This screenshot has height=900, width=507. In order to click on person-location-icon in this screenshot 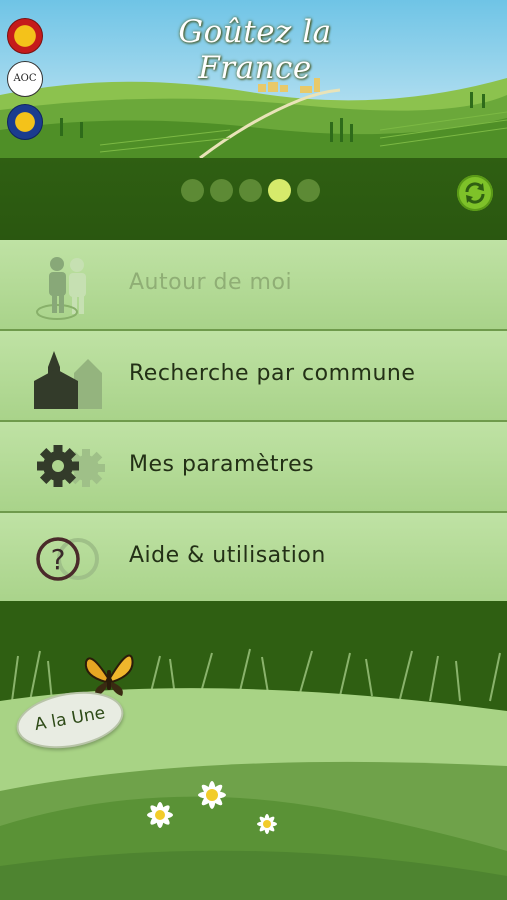, I will do `click(61, 288)`.